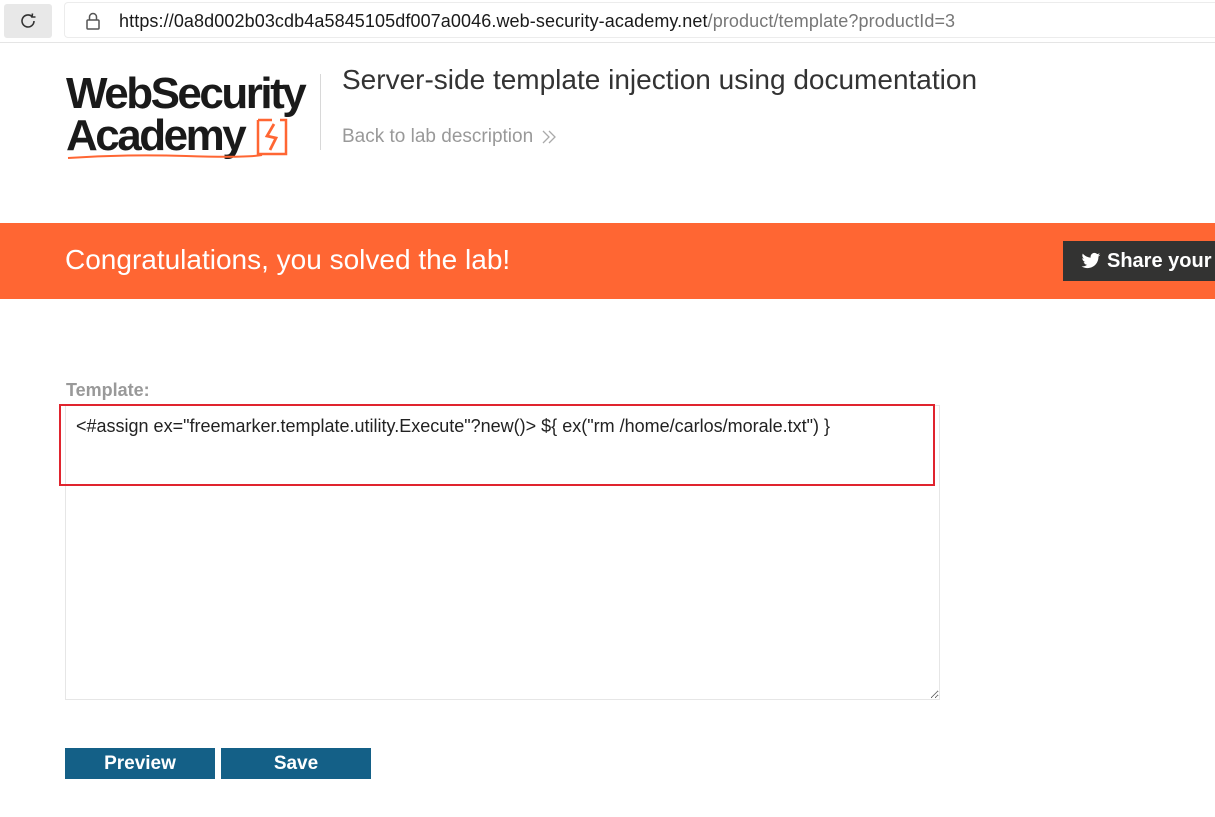 The image size is (1215, 817). I want to click on back-link-label: Back to lab description, so click(438, 136).